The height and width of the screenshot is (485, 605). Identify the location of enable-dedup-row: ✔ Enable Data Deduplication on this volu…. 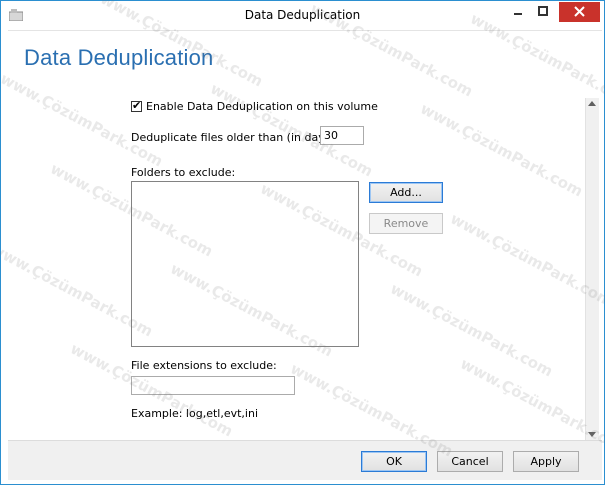
(254, 106).